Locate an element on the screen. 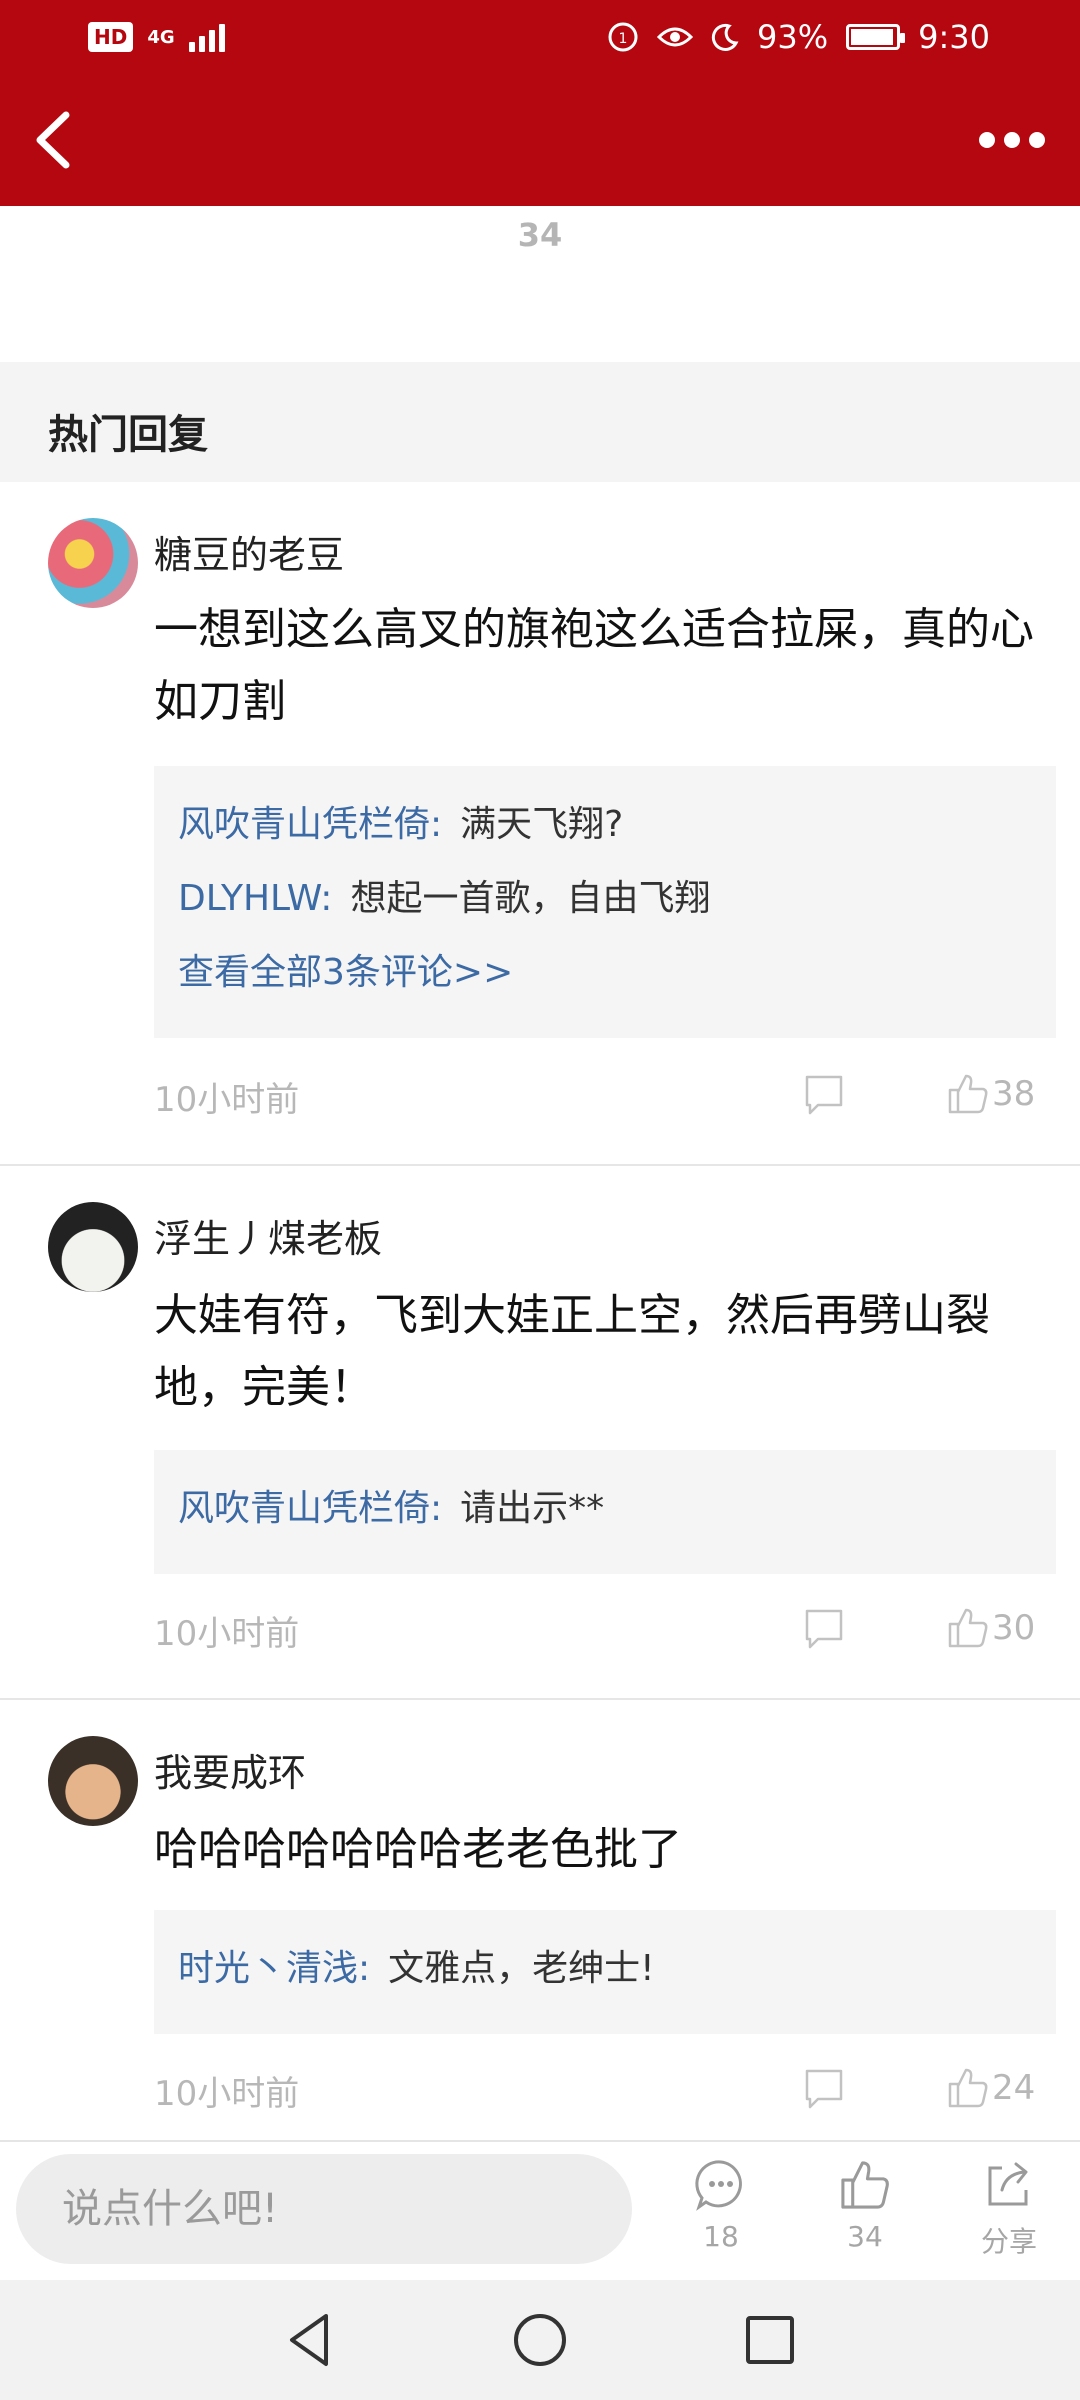 The image size is (1080, 2400). app-header: HD 4G 1 93% 9:30 is located at coordinates (540, 103).